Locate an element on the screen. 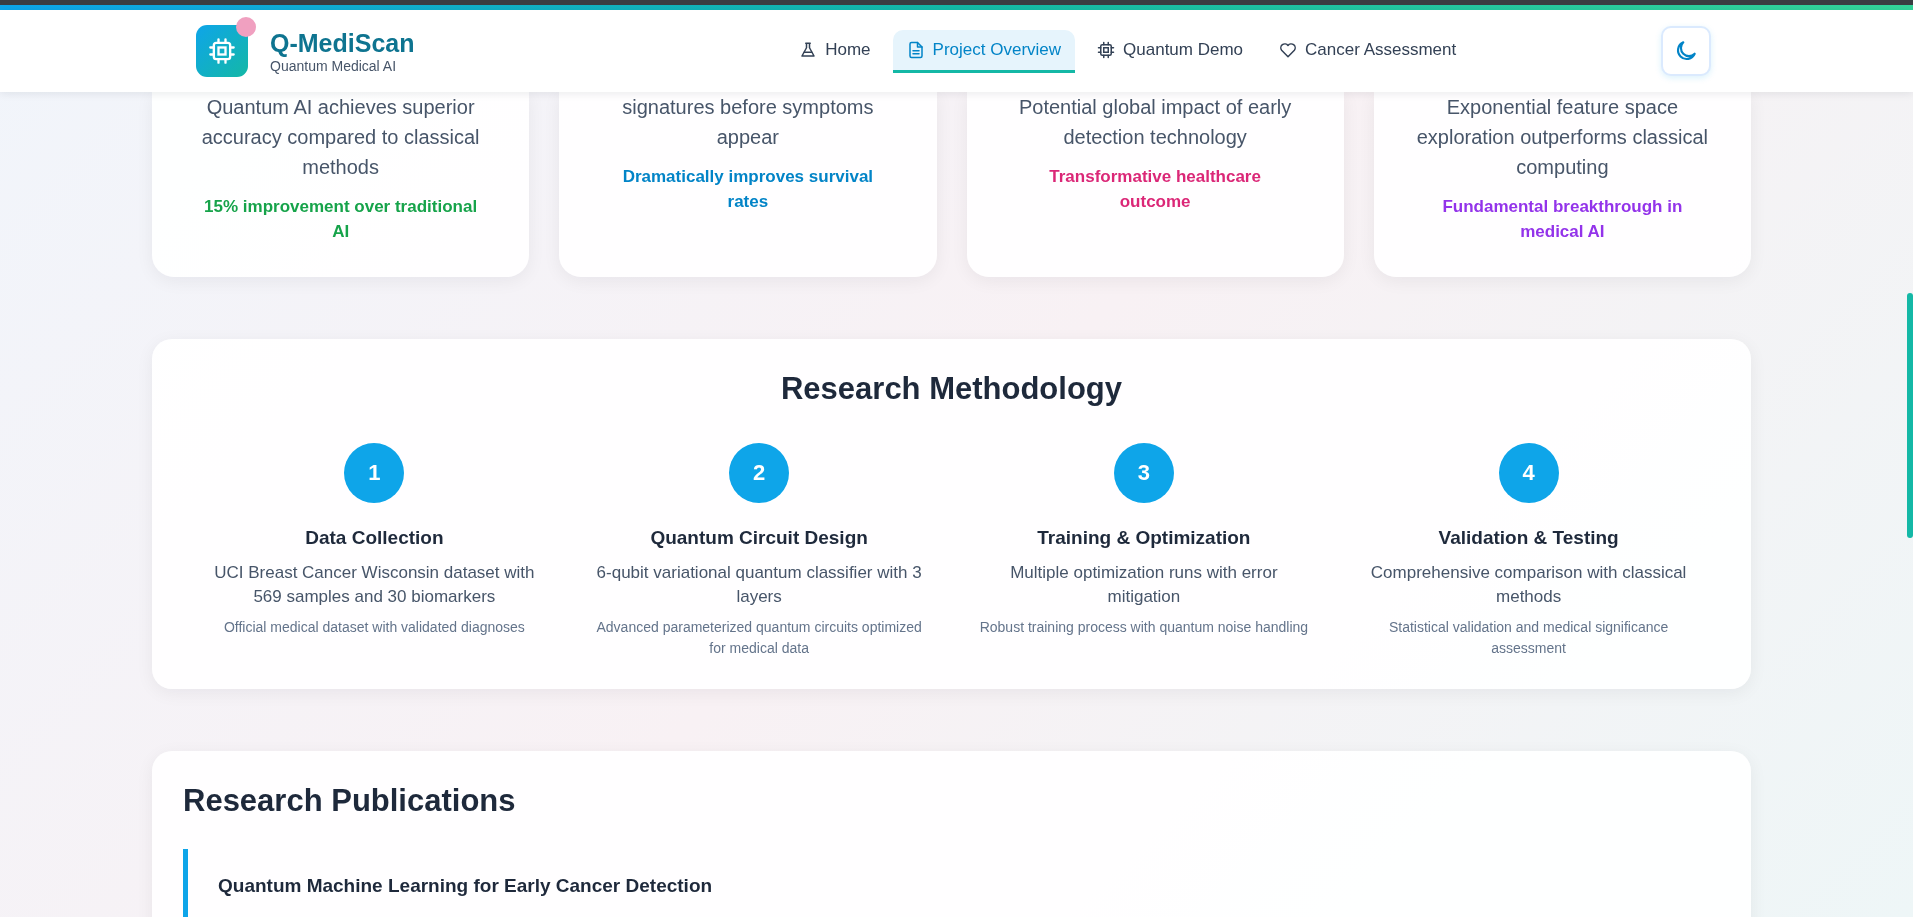  step-note: Advanced parameterized quantum circuits optimized for medical data is located at coordinates (759, 638).